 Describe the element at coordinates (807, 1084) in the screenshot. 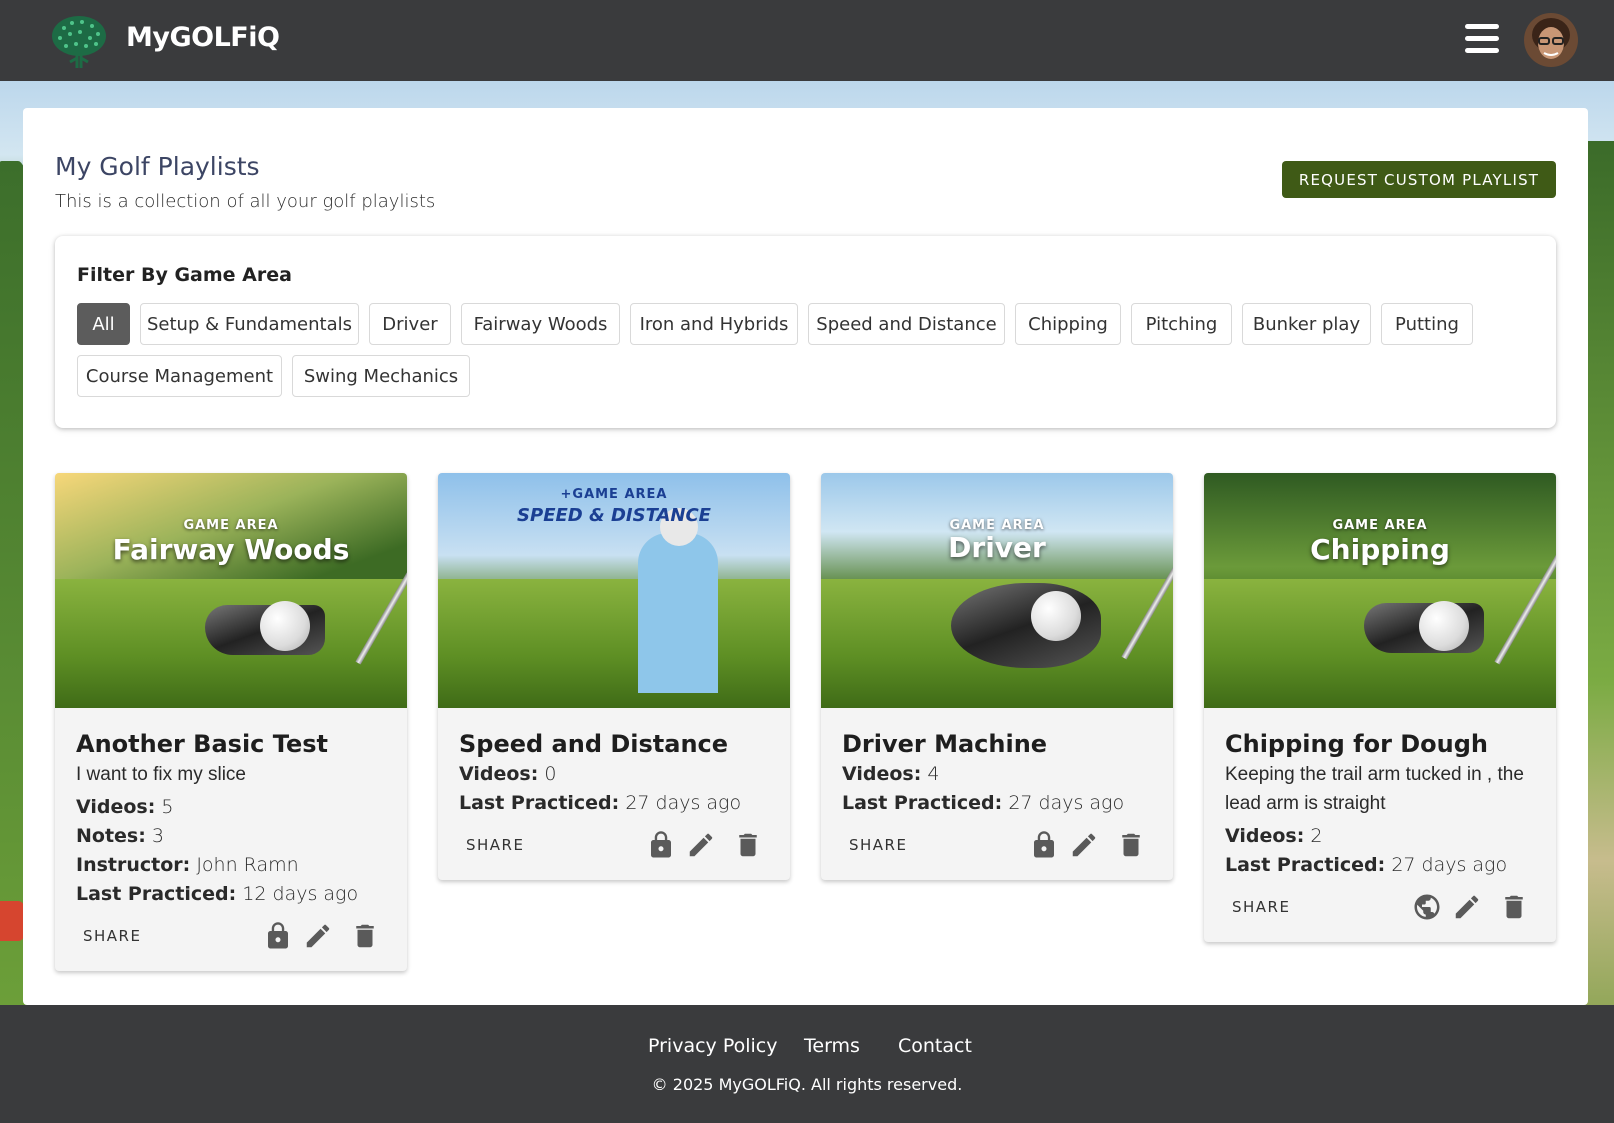

I see `copyright-text: © 2025 MyGOLFiQ. All rights reserved.` at that location.